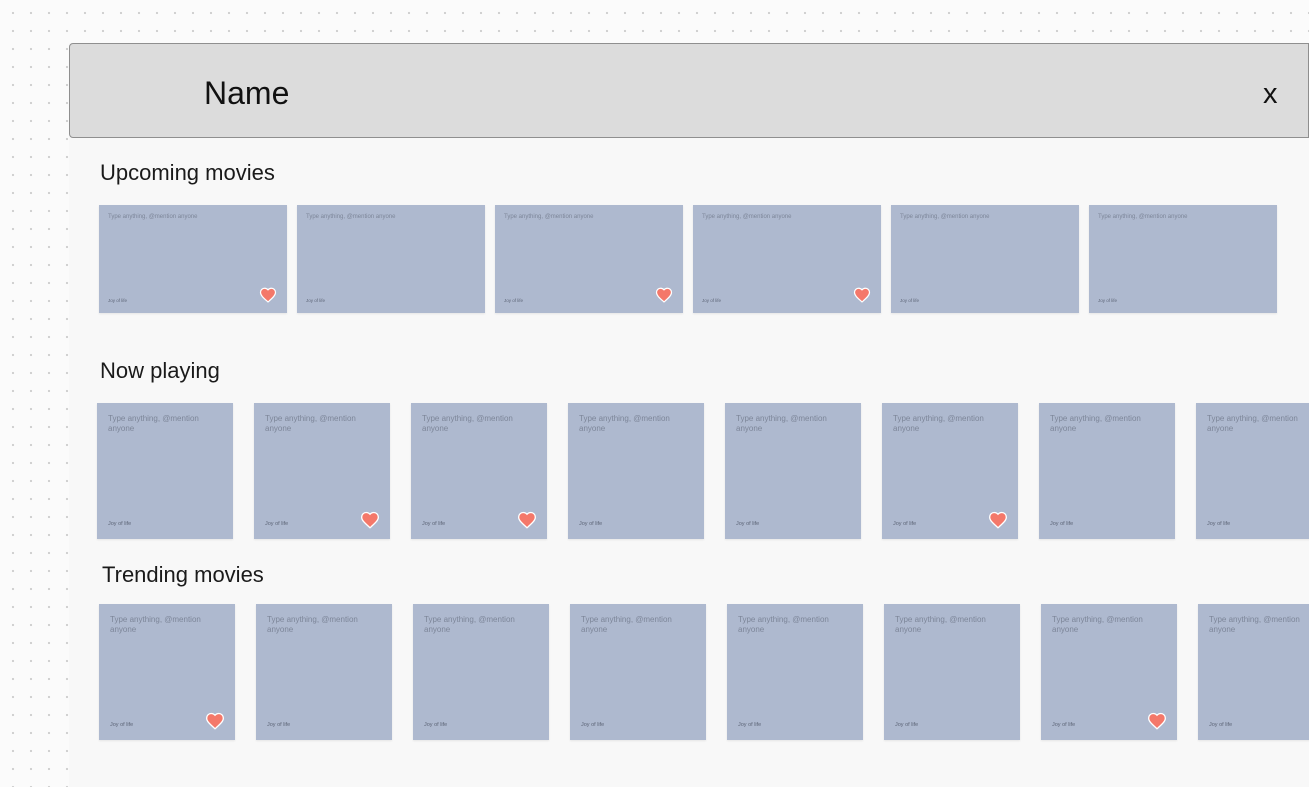 Image resolution: width=1309 pixels, height=787 pixels. I want to click on close-button: x, so click(1270, 94).